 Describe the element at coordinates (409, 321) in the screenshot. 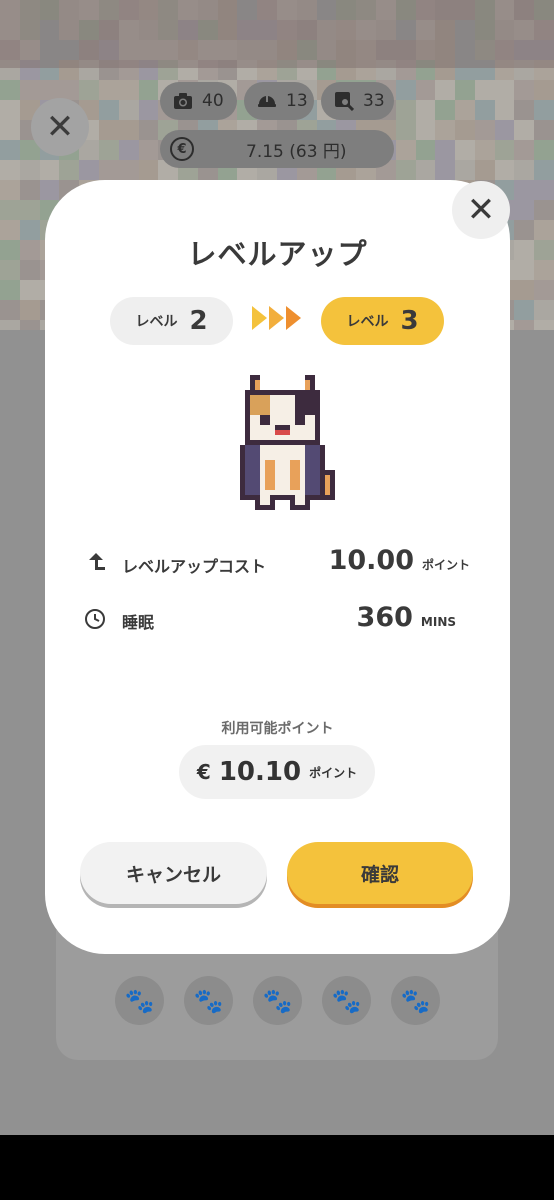

I see `next-level-value: 3` at that location.